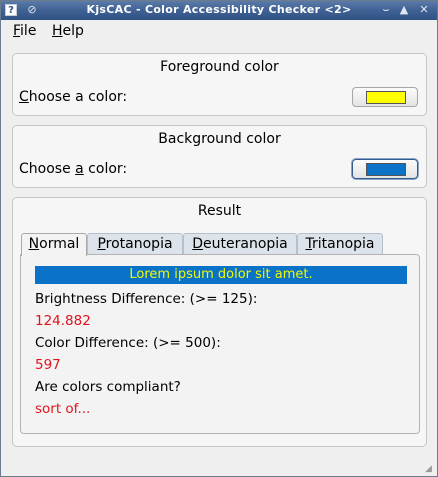 The image size is (438, 477). I want to click on tab-deuteranopia-label: euteranopia, so click(245, 244).